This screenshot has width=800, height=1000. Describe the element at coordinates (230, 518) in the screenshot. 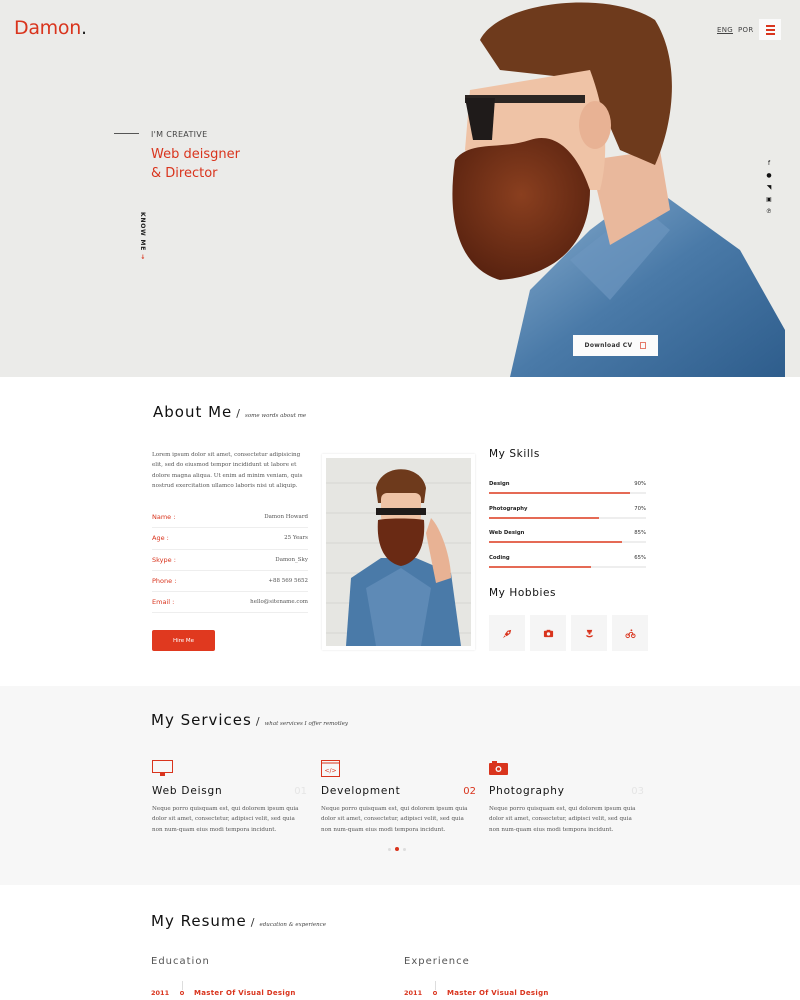

I see `info-row-name: Name : Damon Howard` at that location.